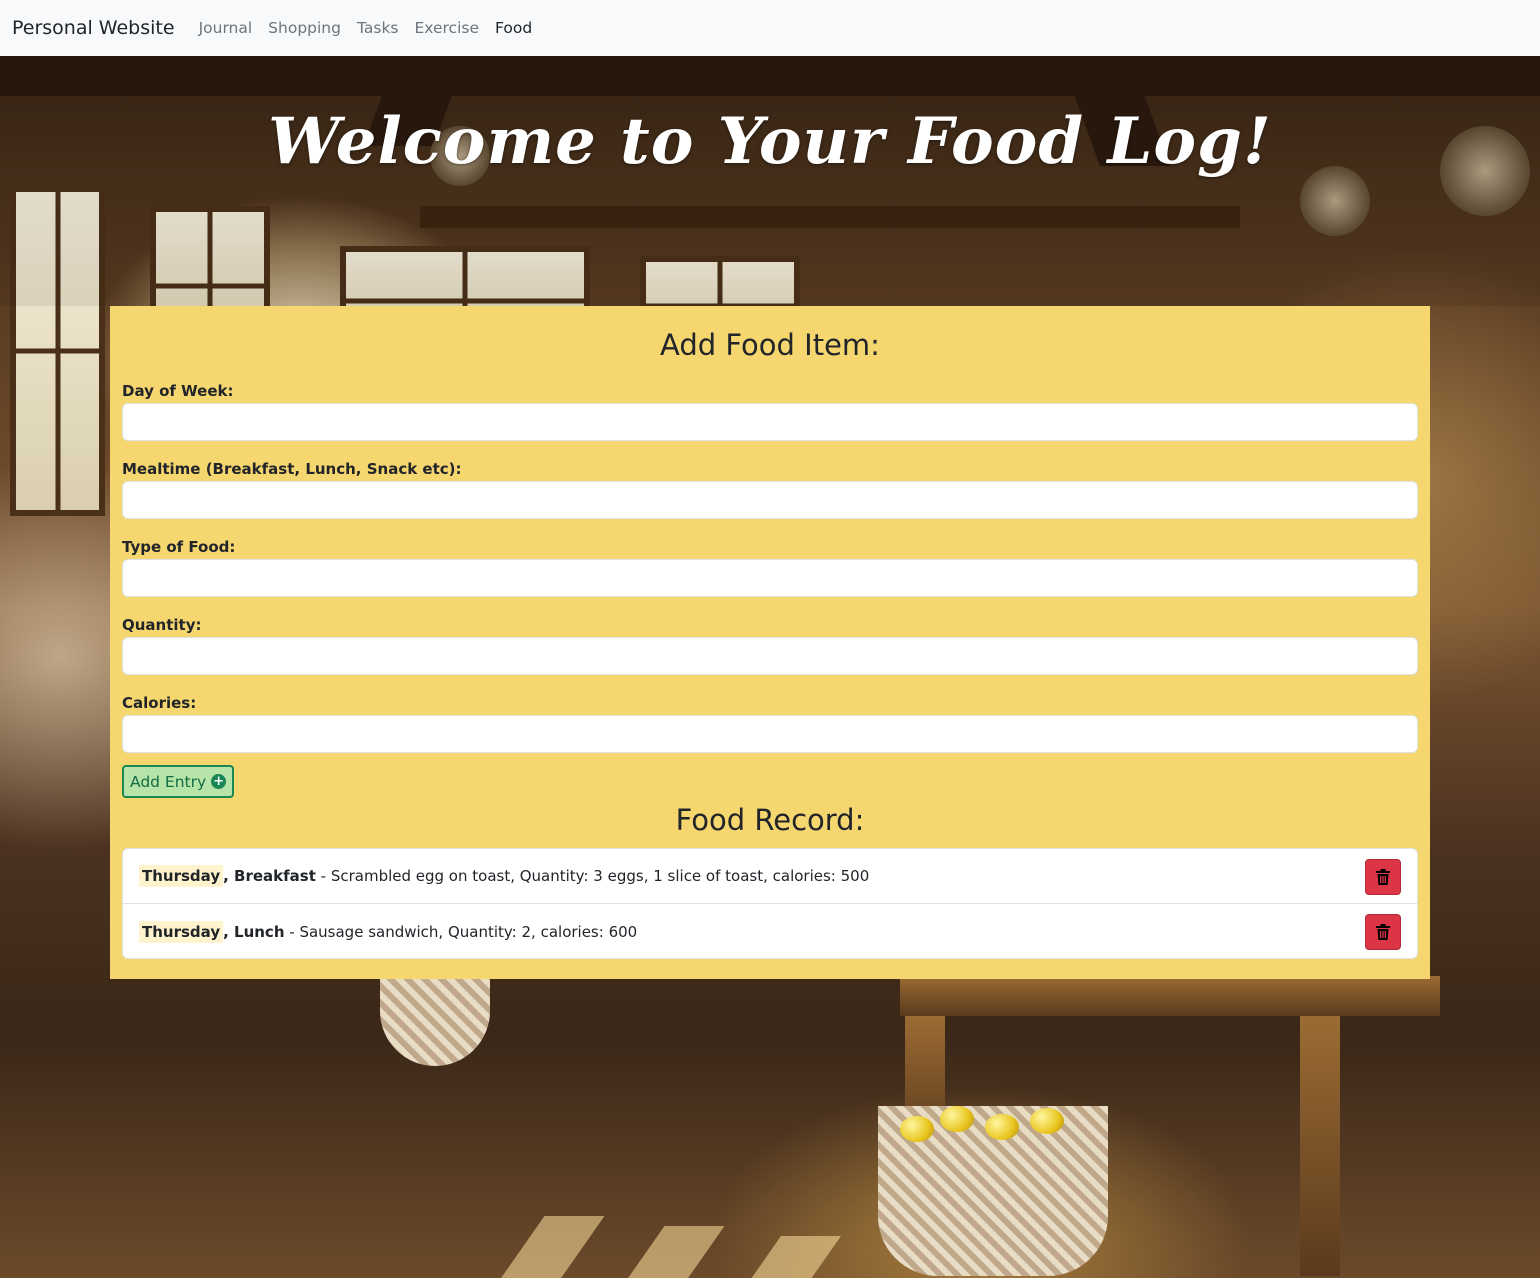  Describe the element at coordinates (378, 28) in the screenshot. I see `nav-link-tasks: Tasks` at that location.